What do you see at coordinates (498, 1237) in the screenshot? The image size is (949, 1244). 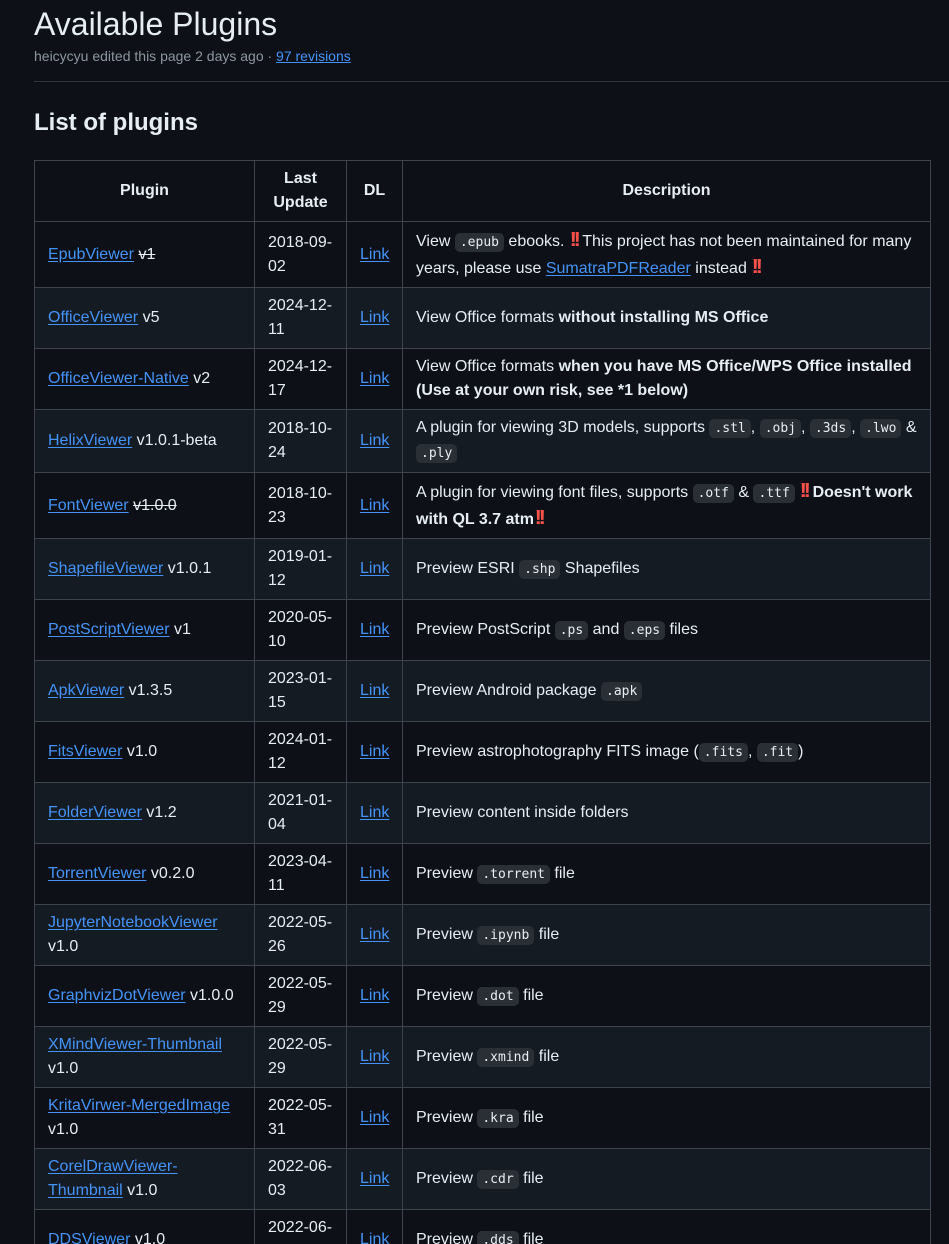 I see `file-extension-code: .dds` at bounding box center [498, 1237].